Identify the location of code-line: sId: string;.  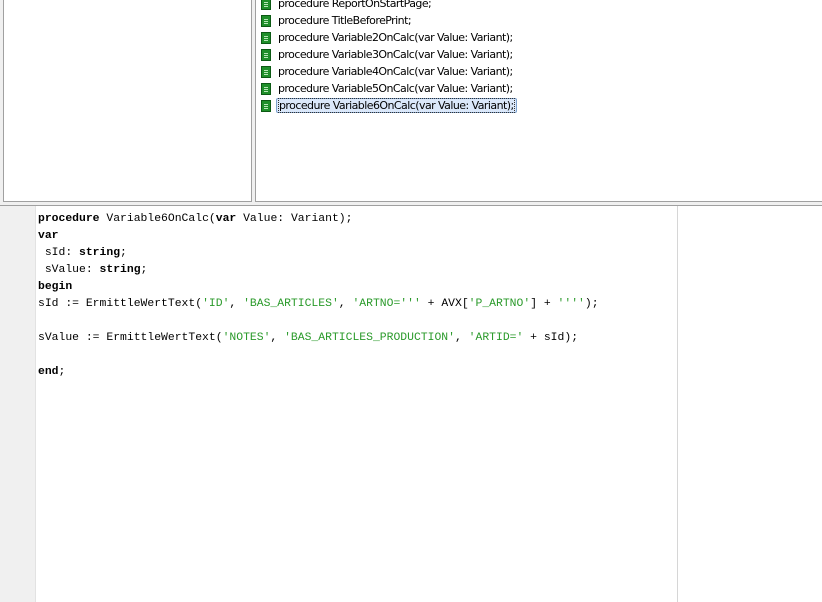
(318, 253).